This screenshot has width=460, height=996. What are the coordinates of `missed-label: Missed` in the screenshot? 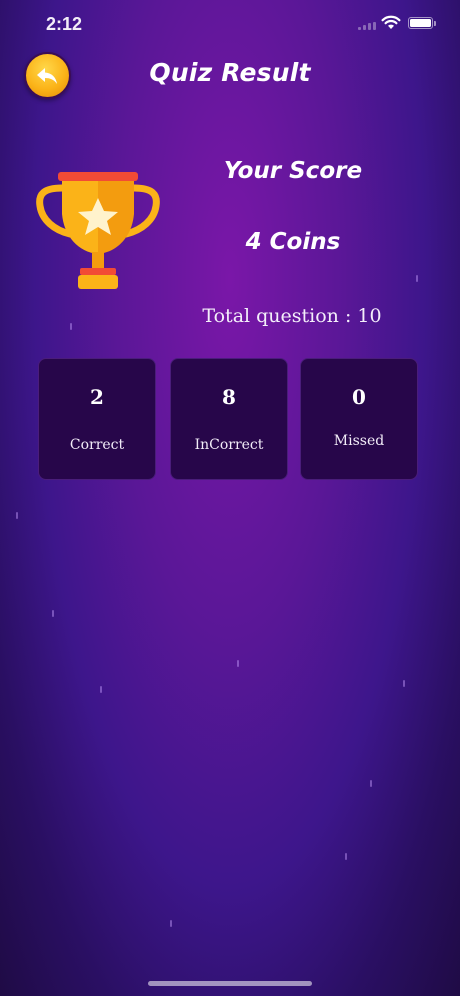 It's located at (359, 441).